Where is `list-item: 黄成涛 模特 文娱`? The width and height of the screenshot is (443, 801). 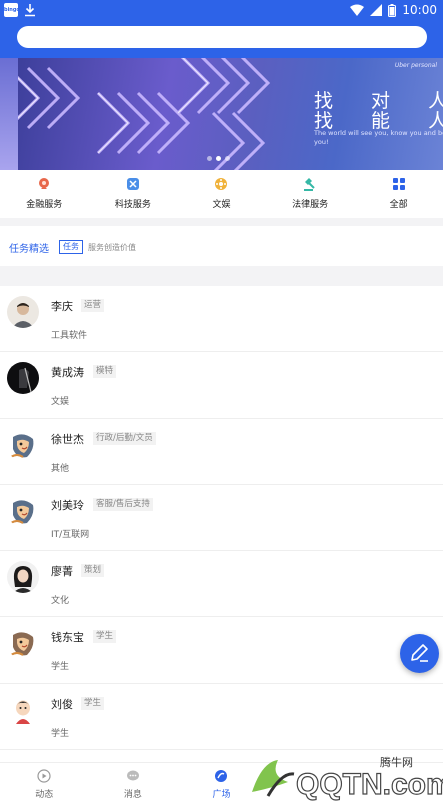
list-item: 黄成涛 模特 文娱 is located at coordinates (221, 385).